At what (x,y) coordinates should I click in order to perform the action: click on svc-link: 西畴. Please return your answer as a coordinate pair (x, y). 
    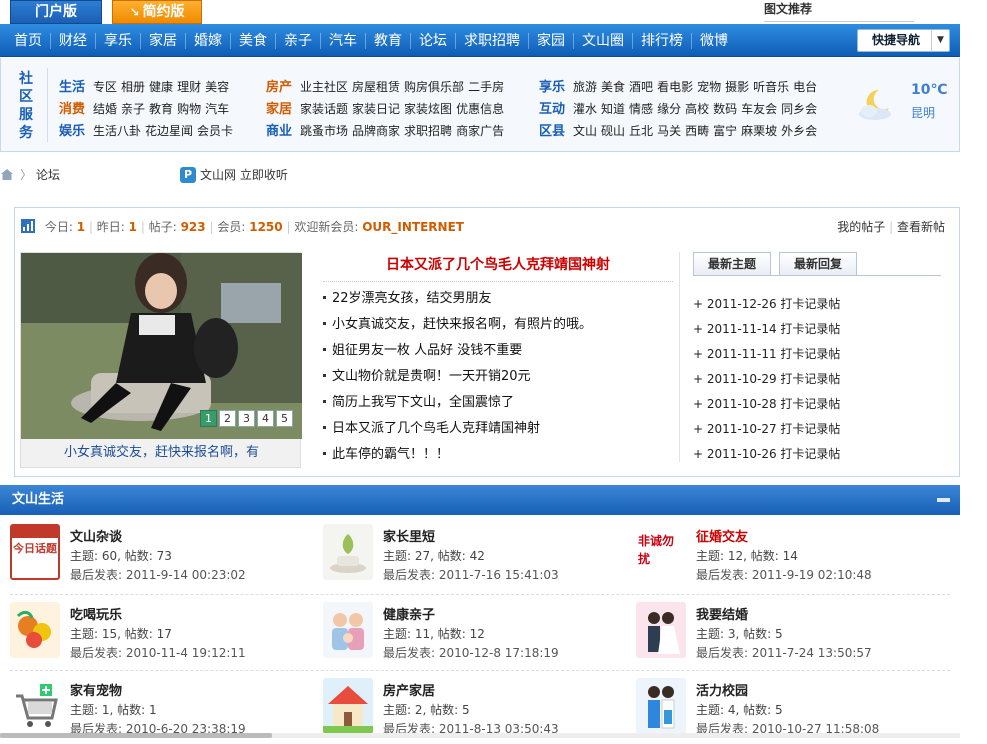
    Looking at the image, I should click on (697, 131).